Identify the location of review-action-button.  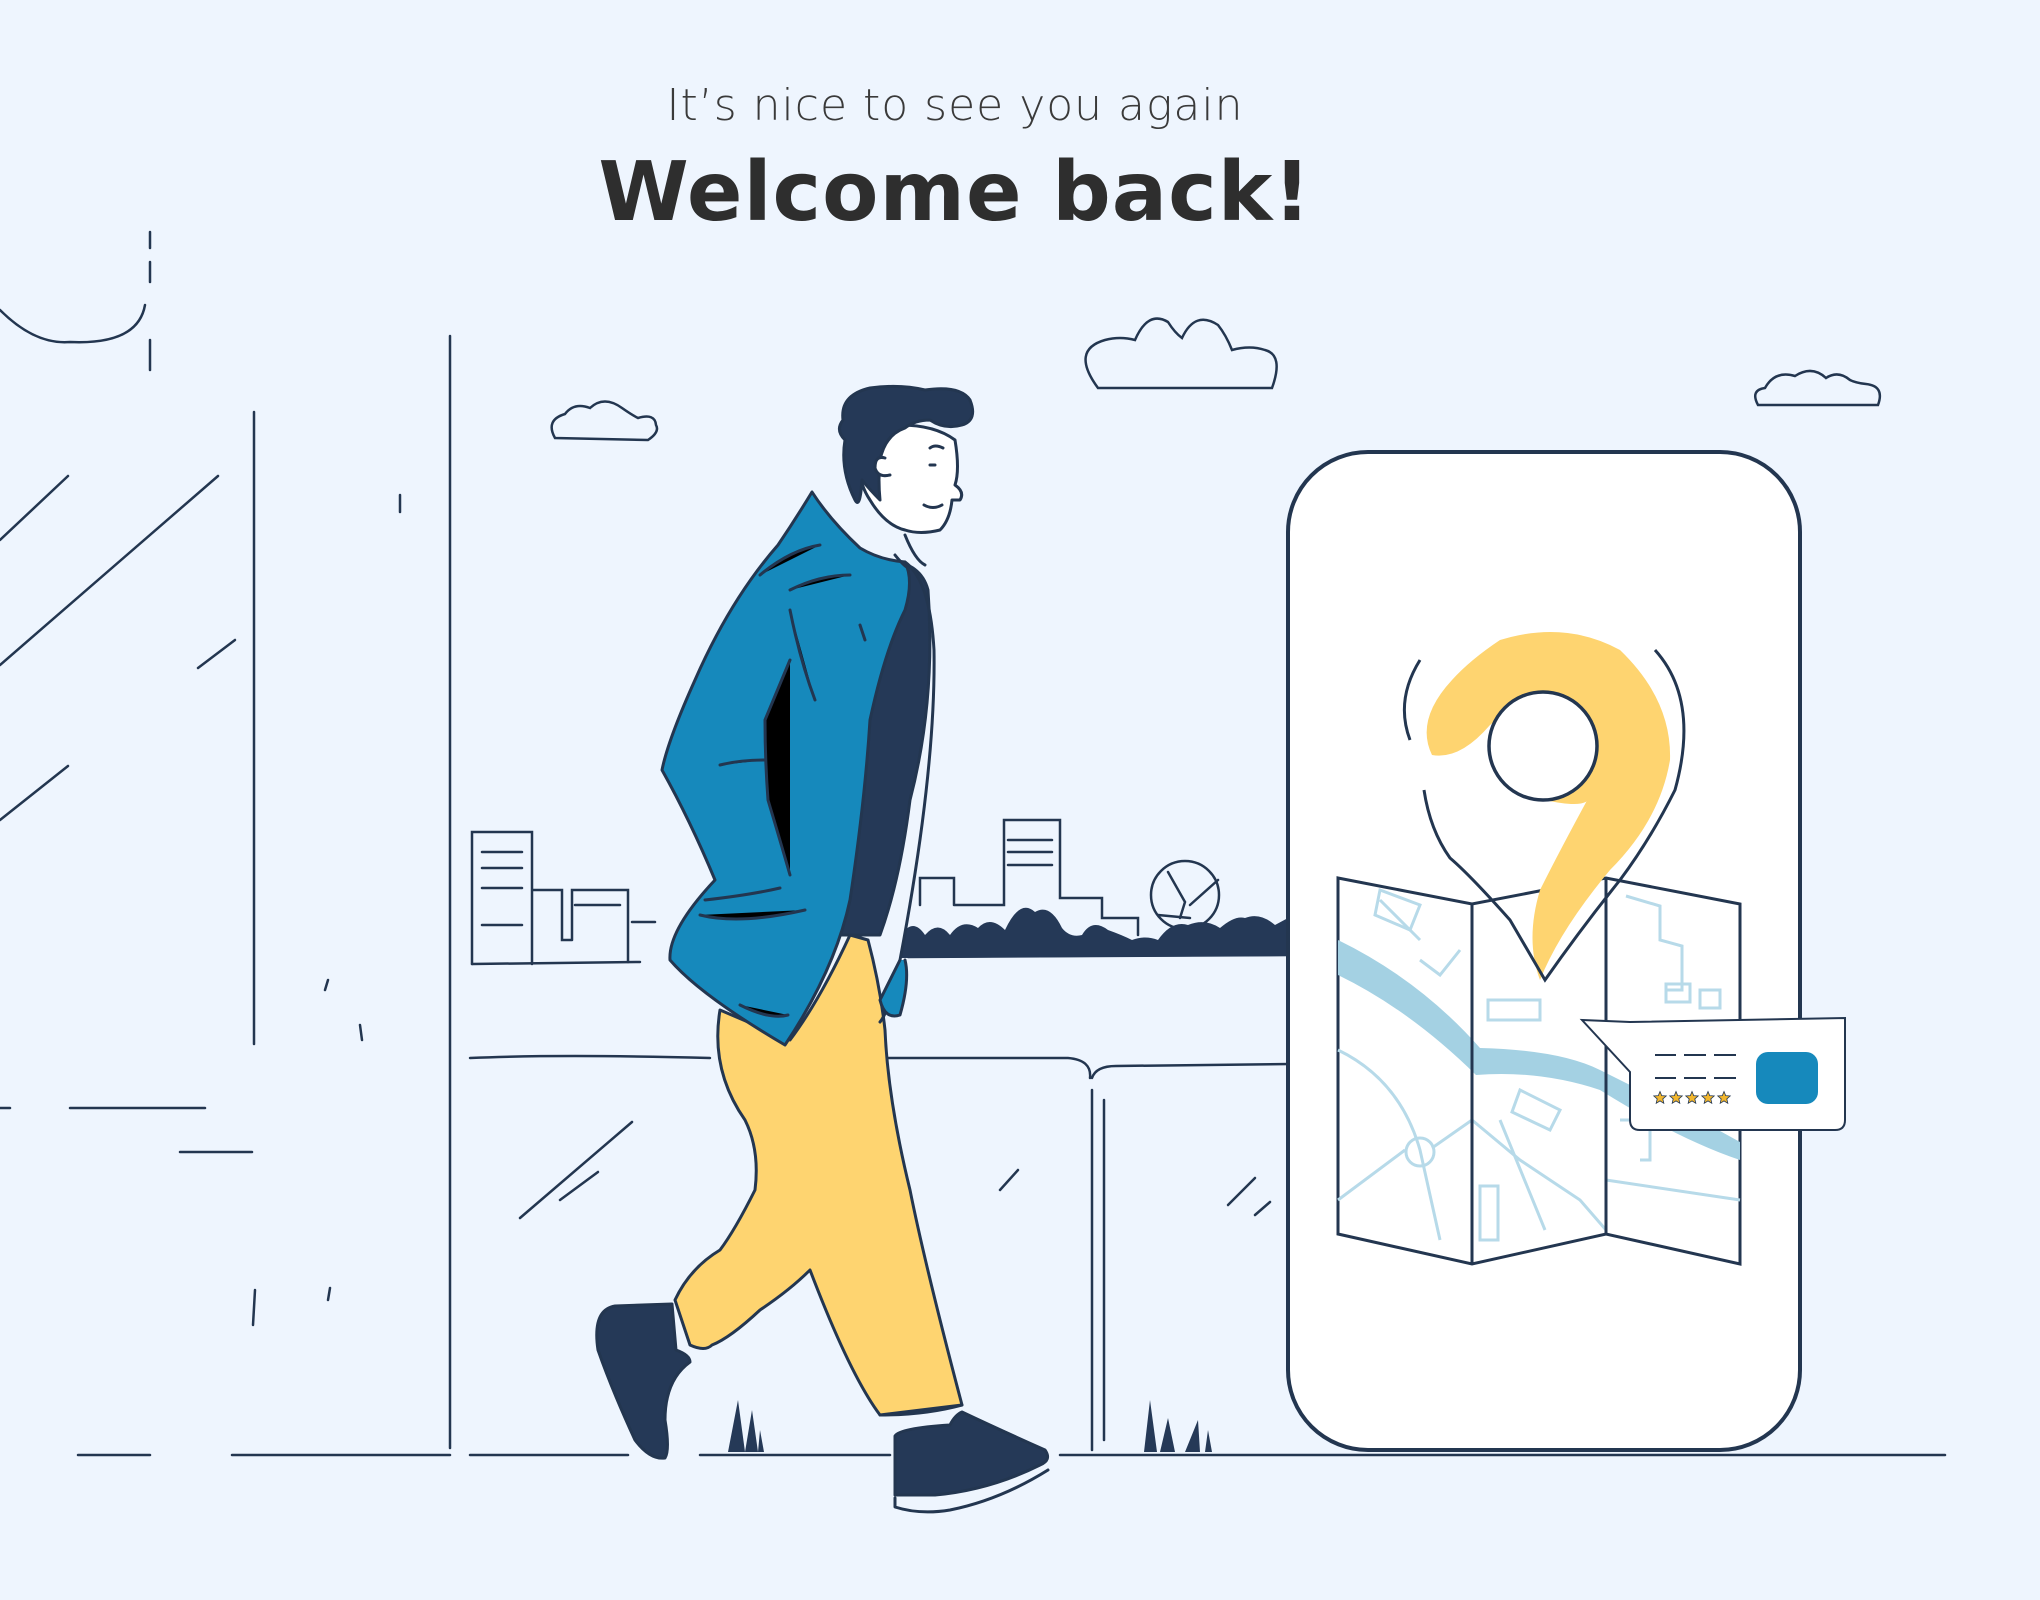
(1787, 1078).